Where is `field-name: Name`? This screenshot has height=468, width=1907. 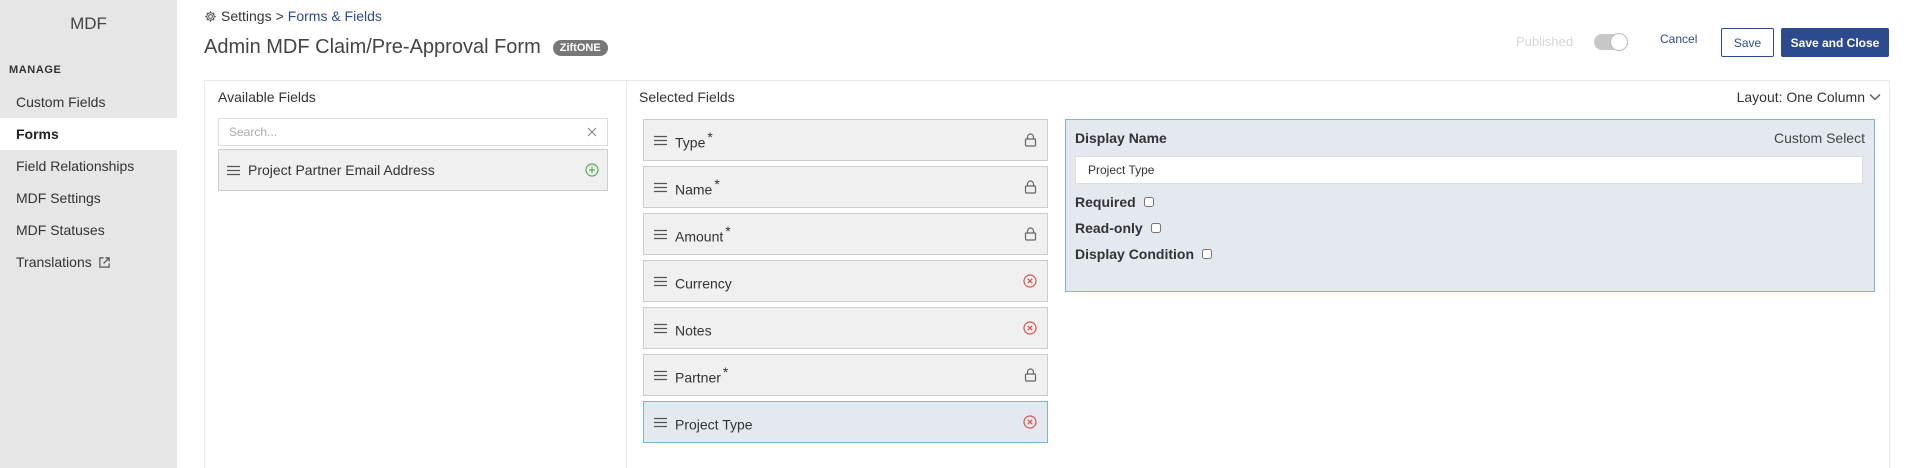 field-name: Name is located at coordinates (694, 189).